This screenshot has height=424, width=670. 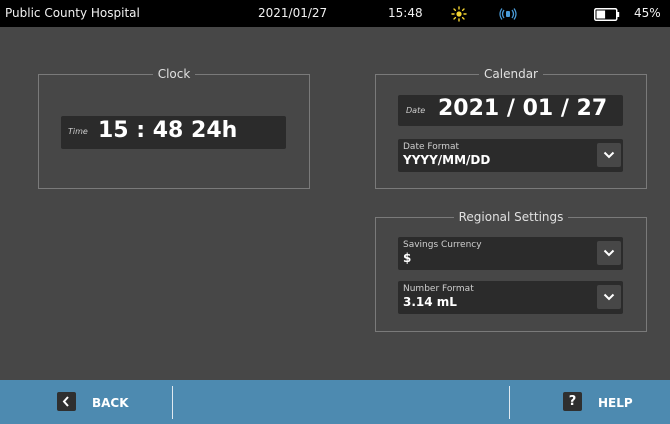 I want to click on battery-percent: 45%, so click(x=647, y=13).